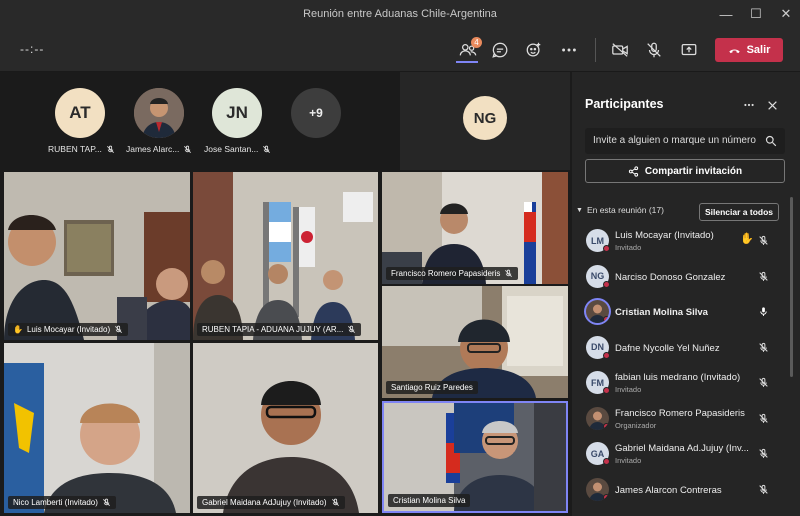  I want to click on avatar-initials: AT, so click(80, 112).